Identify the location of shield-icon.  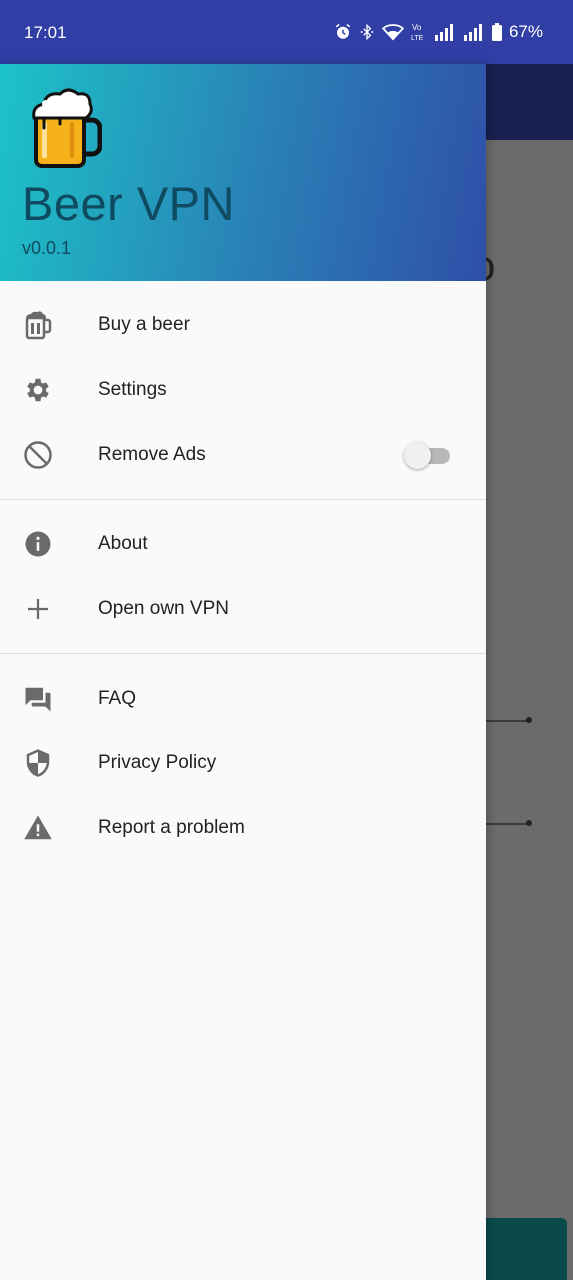
(38, 763).